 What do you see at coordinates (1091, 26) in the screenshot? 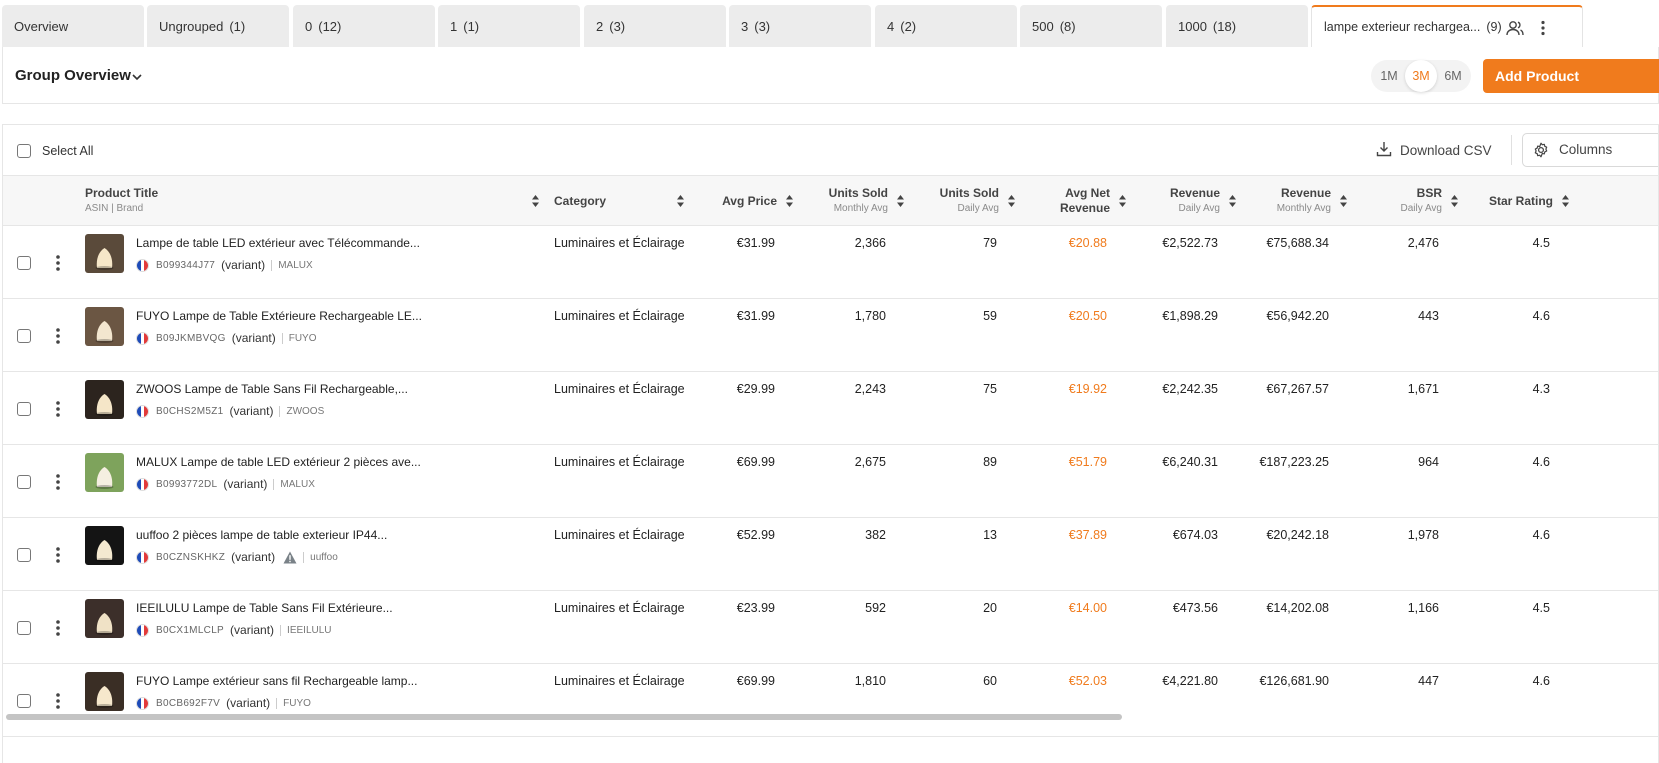
I see `tab-group-500: 500 (8)` at bounding box center [1091, 26].